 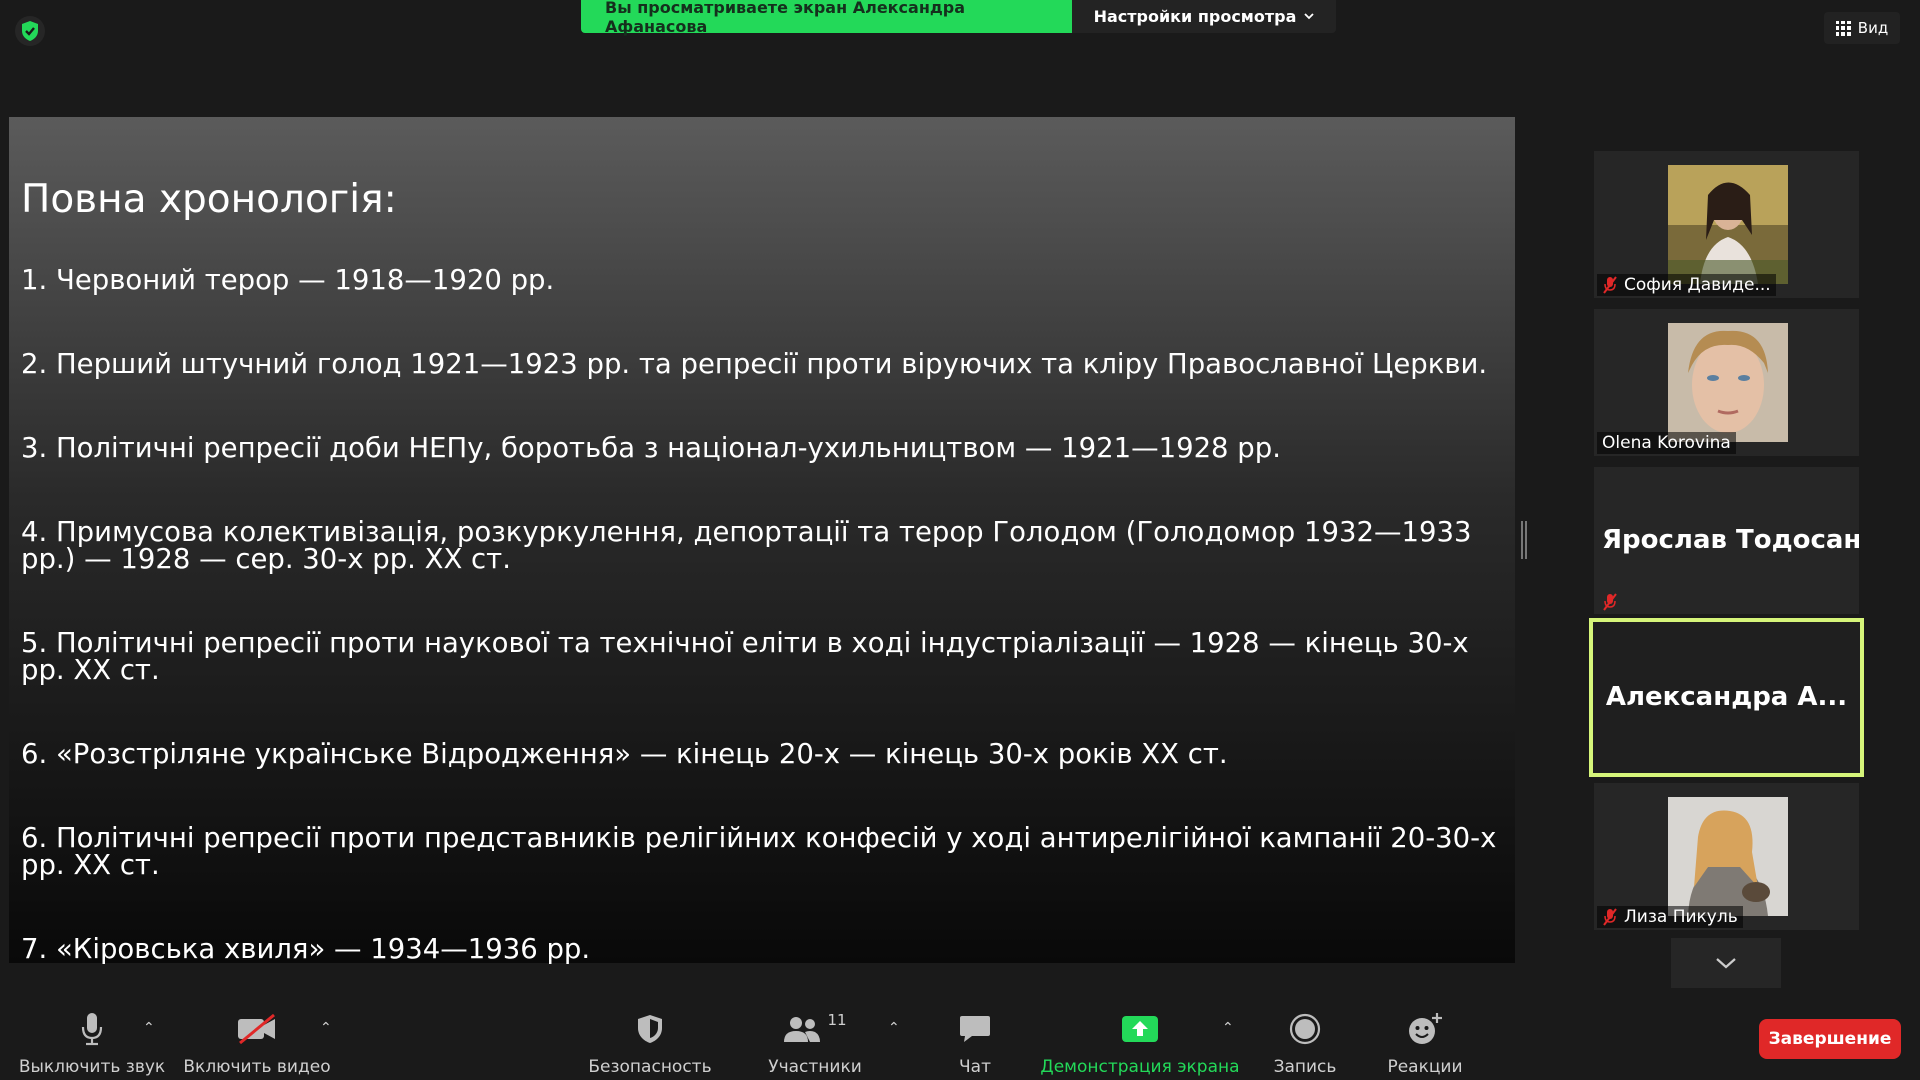 What do you see at coordinates (1228, 1028) in the screenshot?
I see `share-options-caret: ⌃` at bounding box center [1228, 1028].